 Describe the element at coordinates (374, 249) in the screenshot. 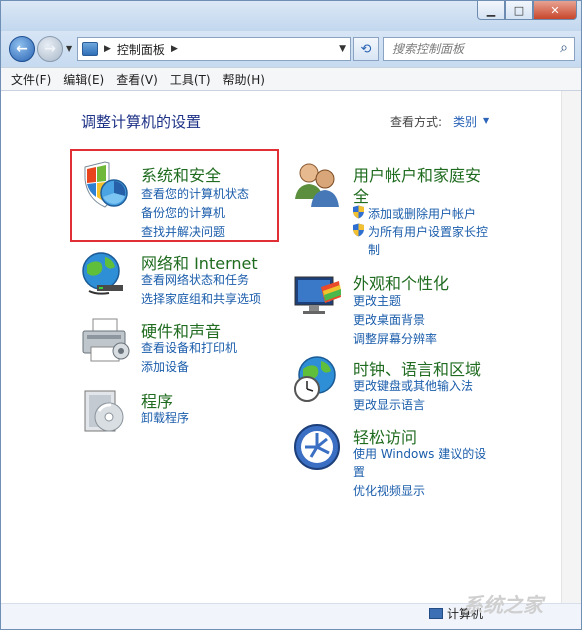

I see `link-parental-controls-line2: 制` at that location.